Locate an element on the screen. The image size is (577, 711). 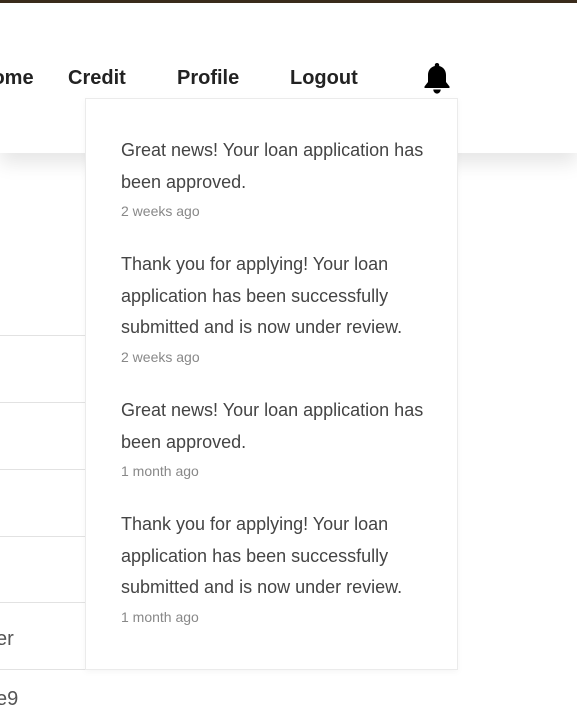
nav-profile-link: Profile is located at coordinates (208, 78).